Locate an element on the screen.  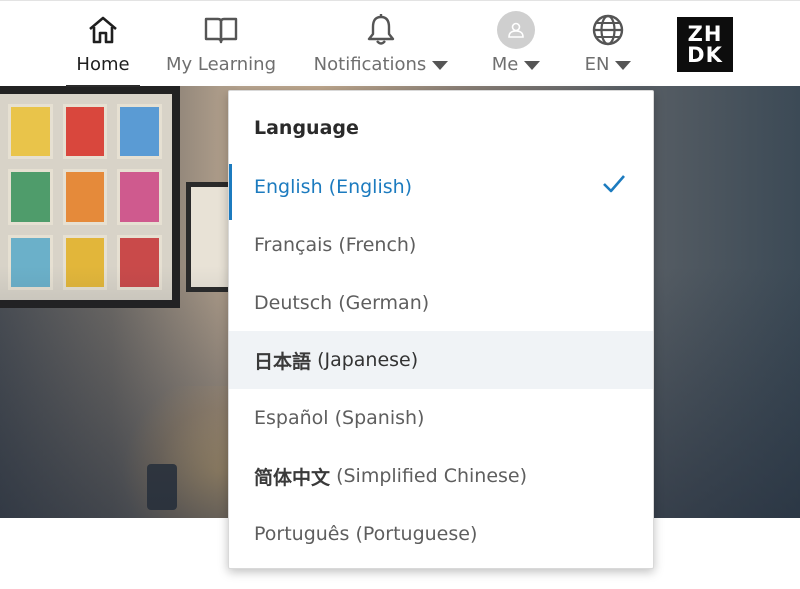
language-option-japanese: 日本語 (Japanese) is located at coordinates (441, 360).